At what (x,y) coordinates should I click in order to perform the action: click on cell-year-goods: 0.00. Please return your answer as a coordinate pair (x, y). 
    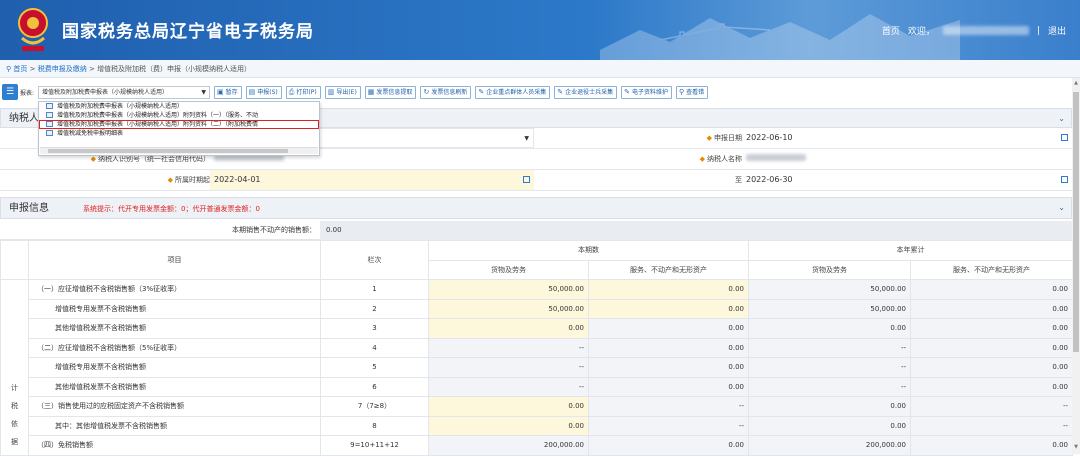
    Looking at the image, I should click on (829, 406).